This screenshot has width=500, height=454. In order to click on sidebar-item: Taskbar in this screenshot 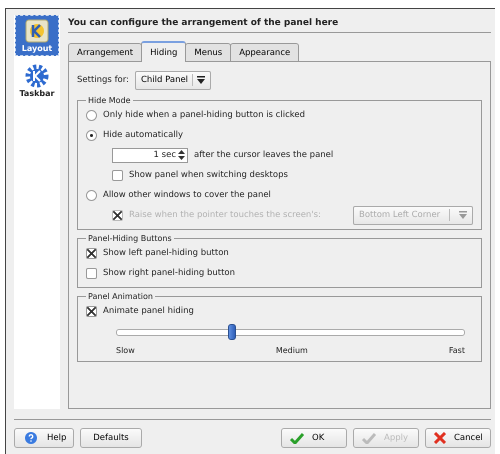, I will do `click(37, 80)`.